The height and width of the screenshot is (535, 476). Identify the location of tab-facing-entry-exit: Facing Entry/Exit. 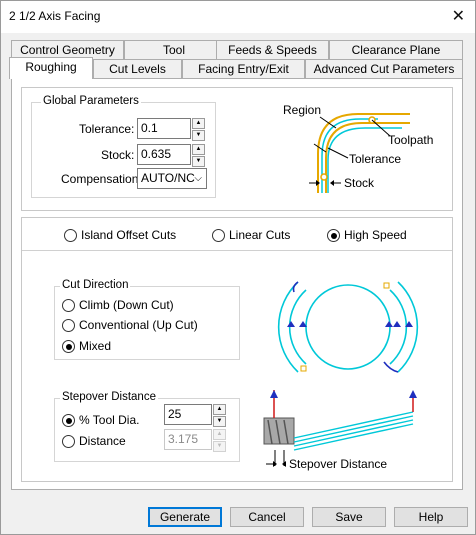
(243, 68).